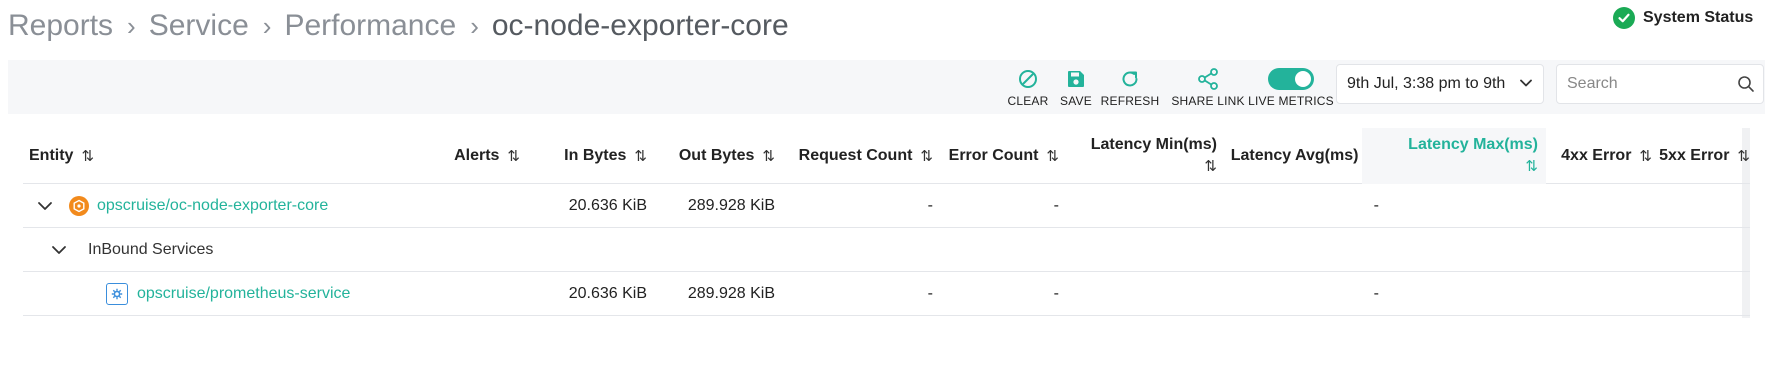 This screenshot has width=1772, height=376. I want to click on entity-link: opscruise/prometheus-service, so click(243, 294).